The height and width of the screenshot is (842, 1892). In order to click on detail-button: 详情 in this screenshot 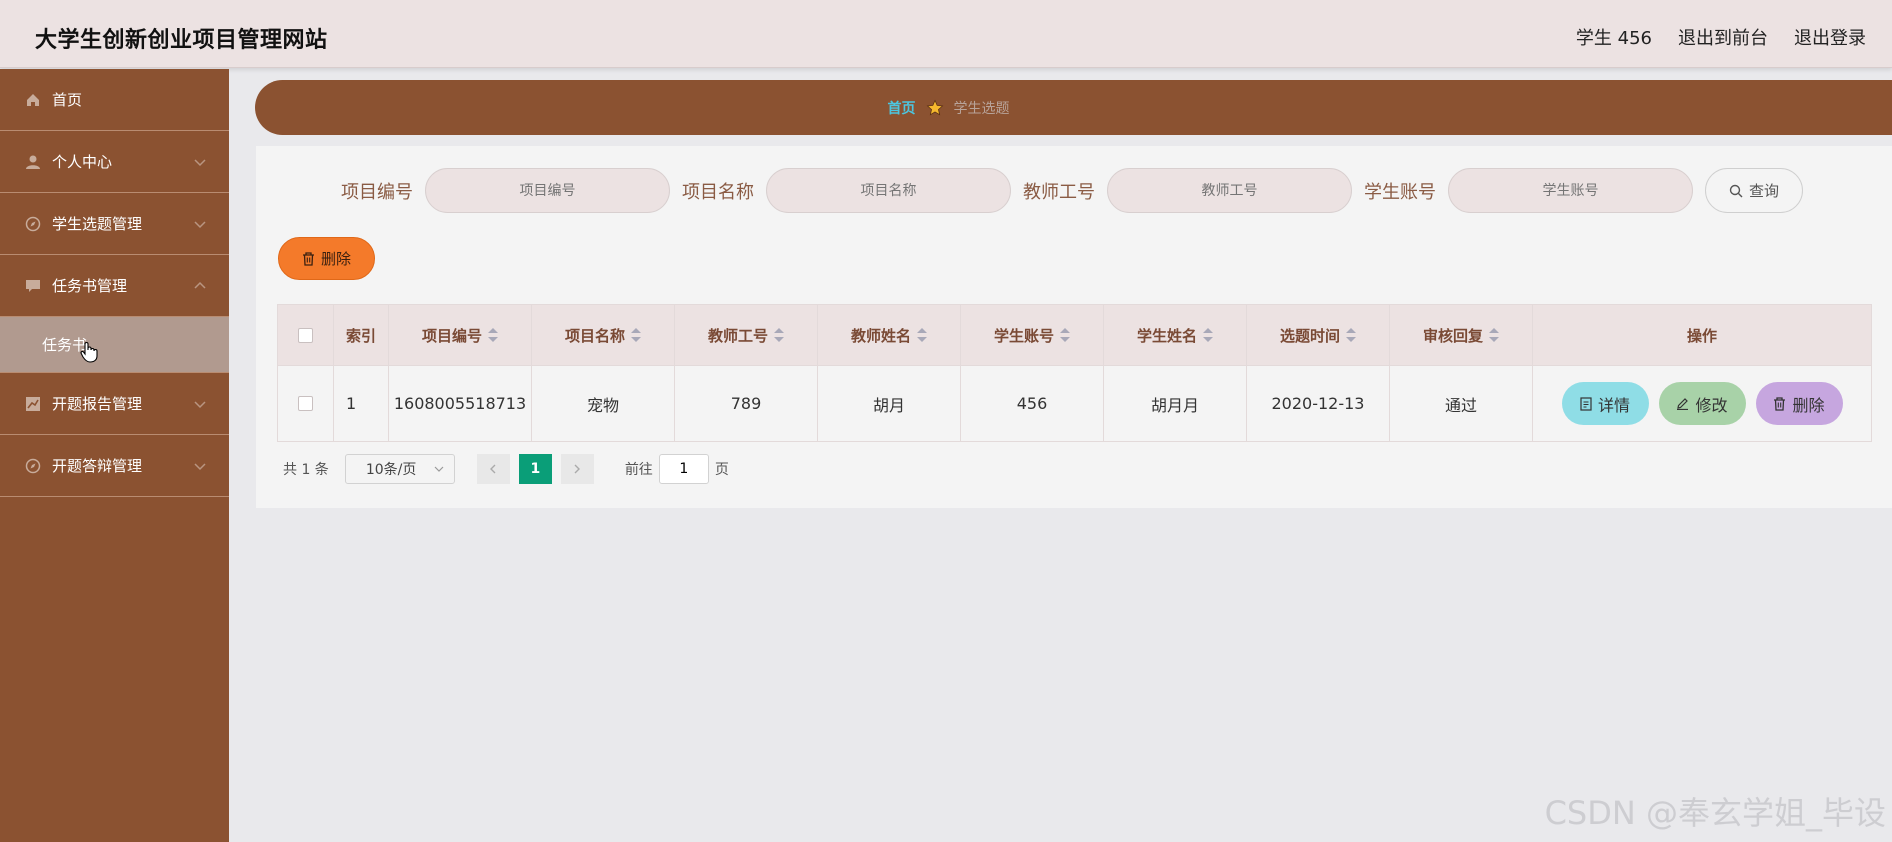, I will do `click(1605, 403)`.